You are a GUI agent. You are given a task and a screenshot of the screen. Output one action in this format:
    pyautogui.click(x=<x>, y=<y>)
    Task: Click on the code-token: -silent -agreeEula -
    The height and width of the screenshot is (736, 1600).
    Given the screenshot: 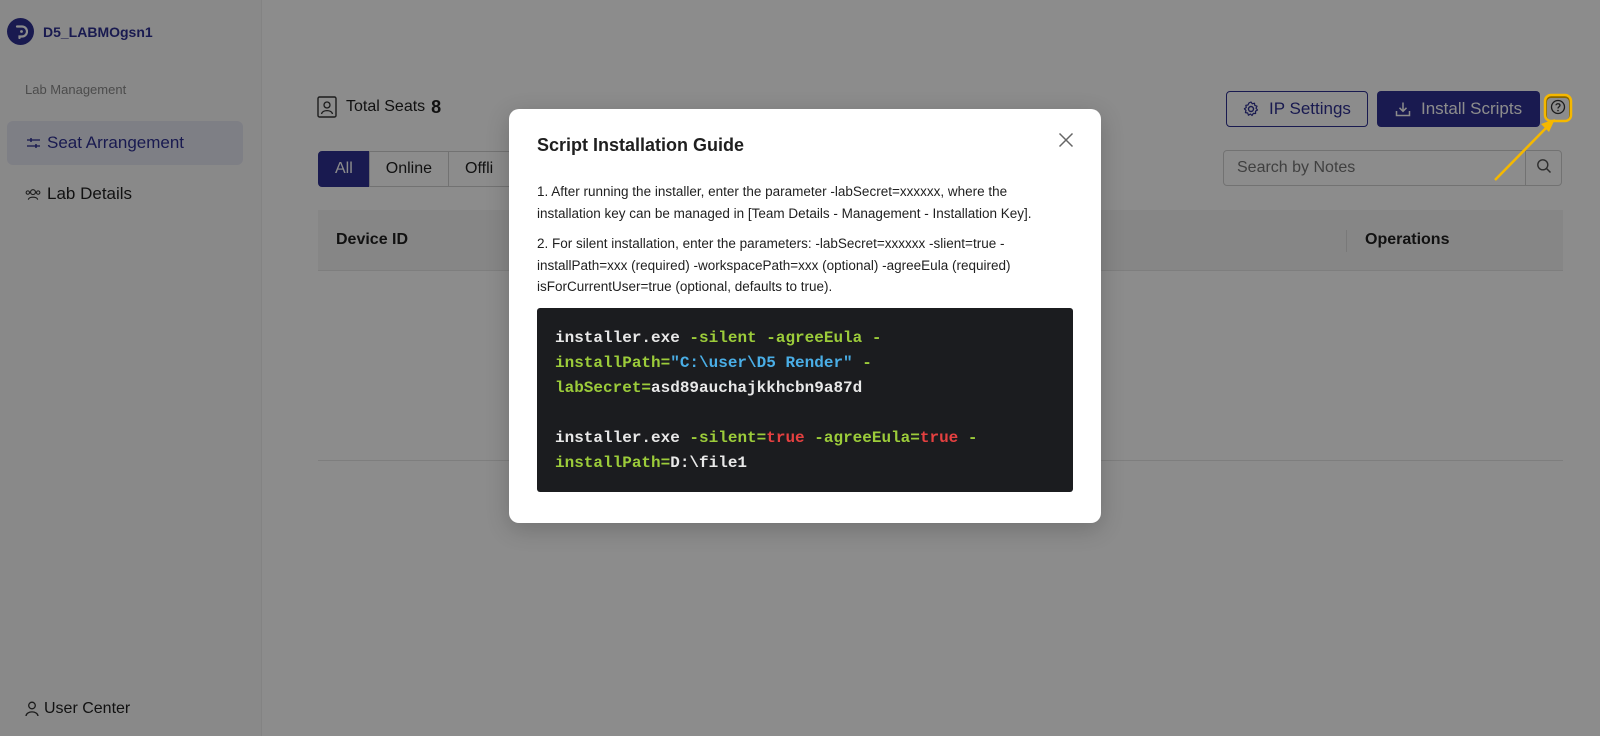 What is the action you would take?
    pyautogui.click(x=780, y=338)
    